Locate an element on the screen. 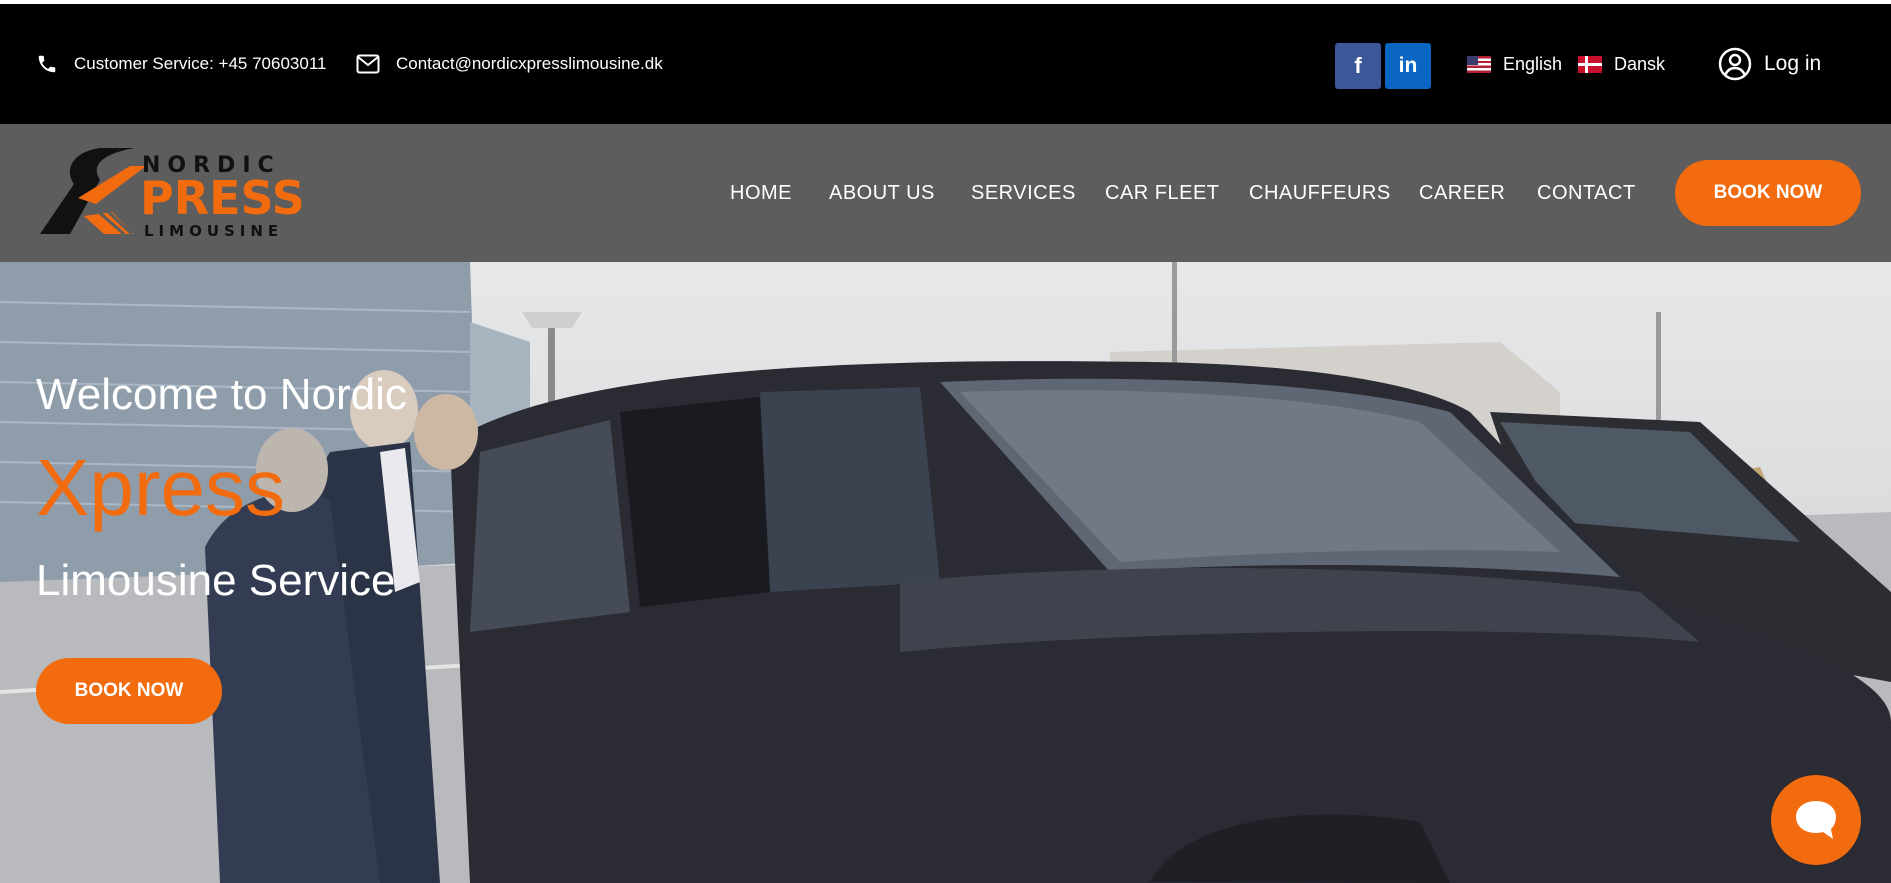 The image size is (1891, 883). nav-label: CHAUFFEURS is located at coordinates (1320, 192).